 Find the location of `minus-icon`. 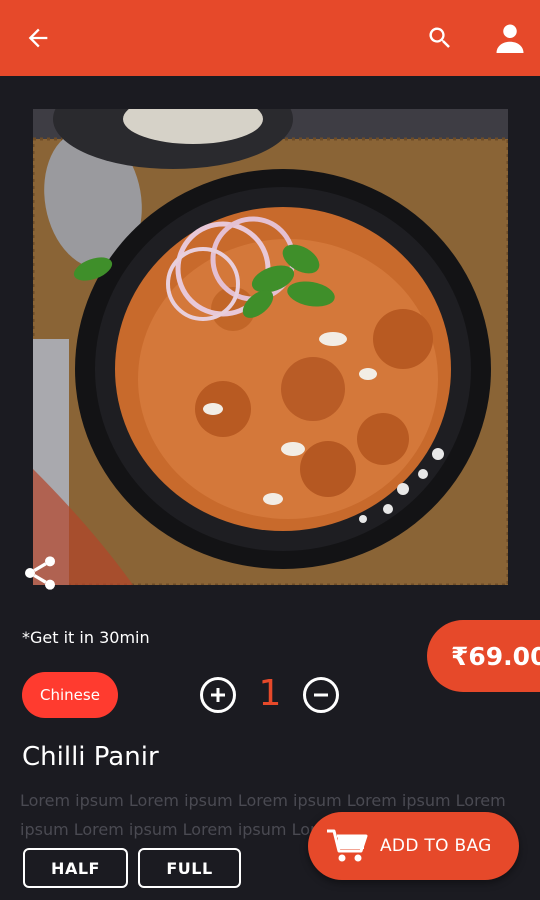

minus-icon is located at coordinates (321, 695).